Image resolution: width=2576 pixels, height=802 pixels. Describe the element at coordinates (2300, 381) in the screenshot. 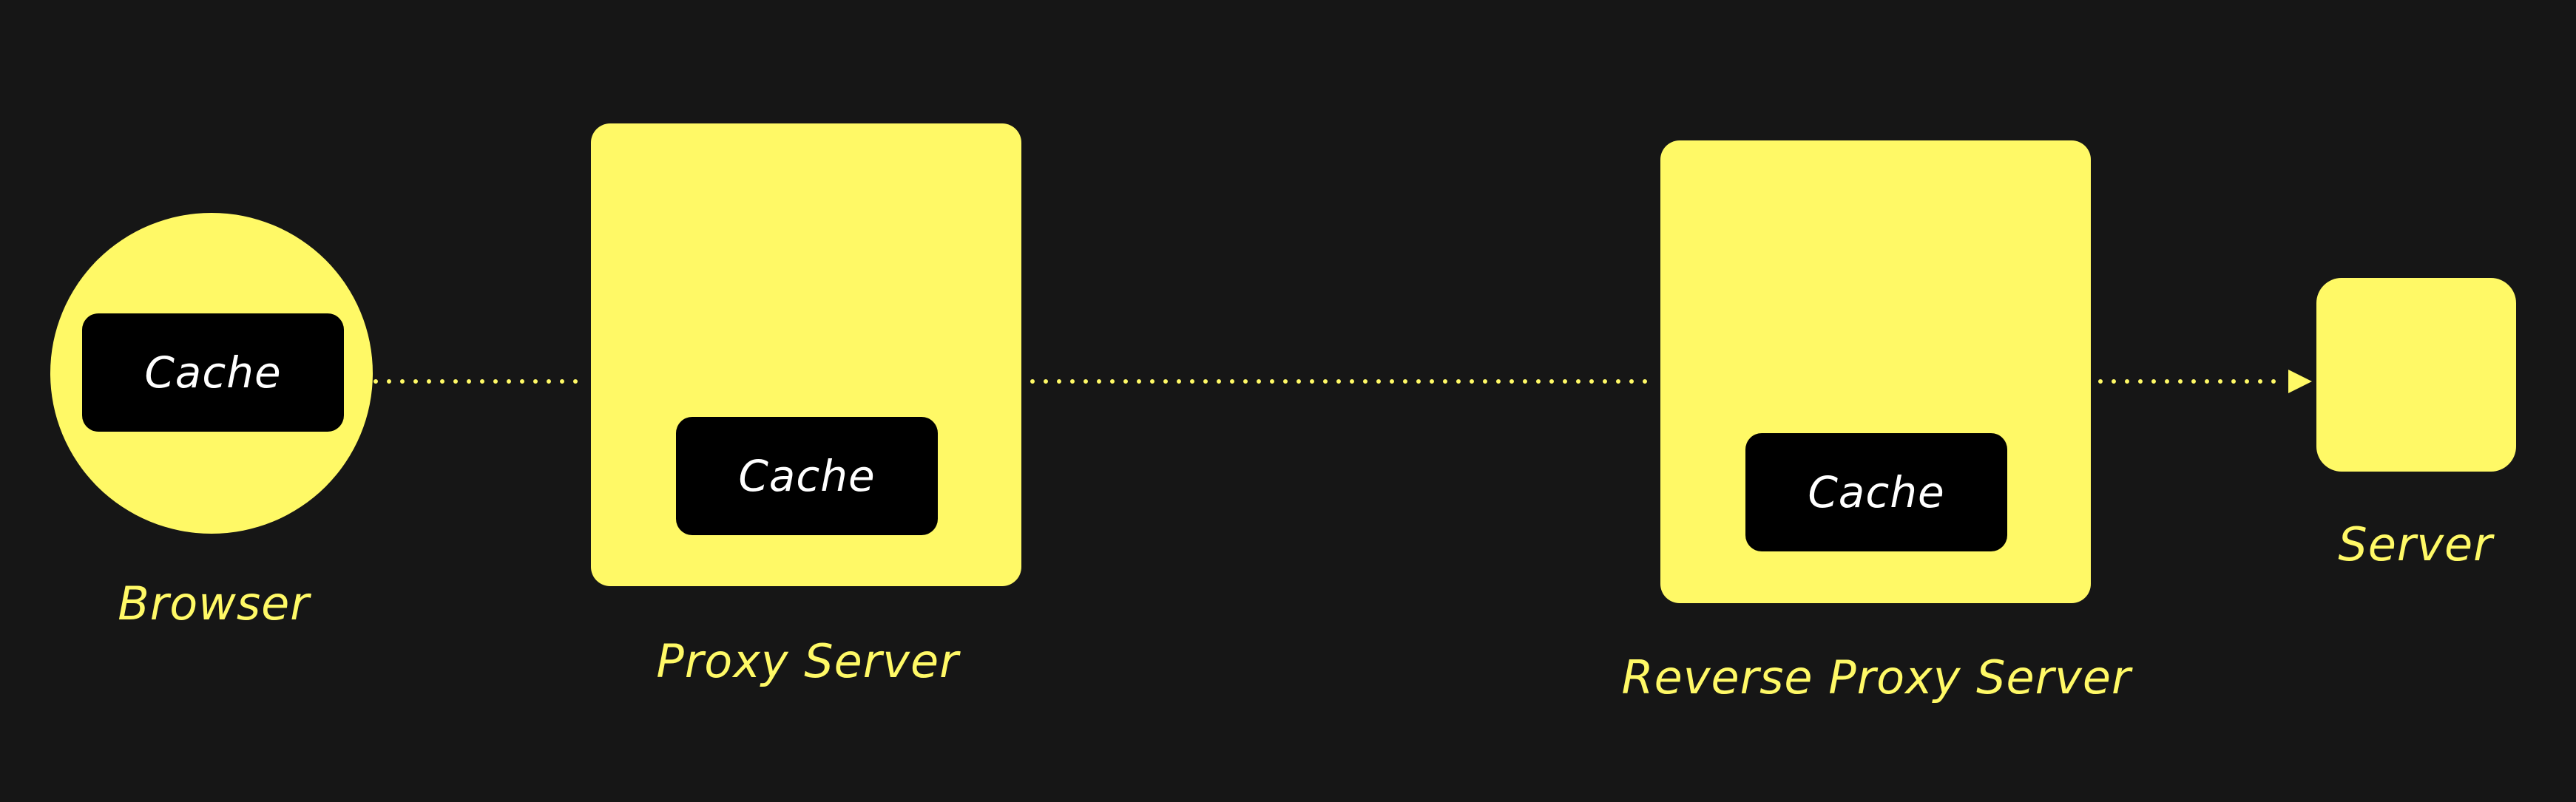

I see `arrowhead-to-server` at that location.